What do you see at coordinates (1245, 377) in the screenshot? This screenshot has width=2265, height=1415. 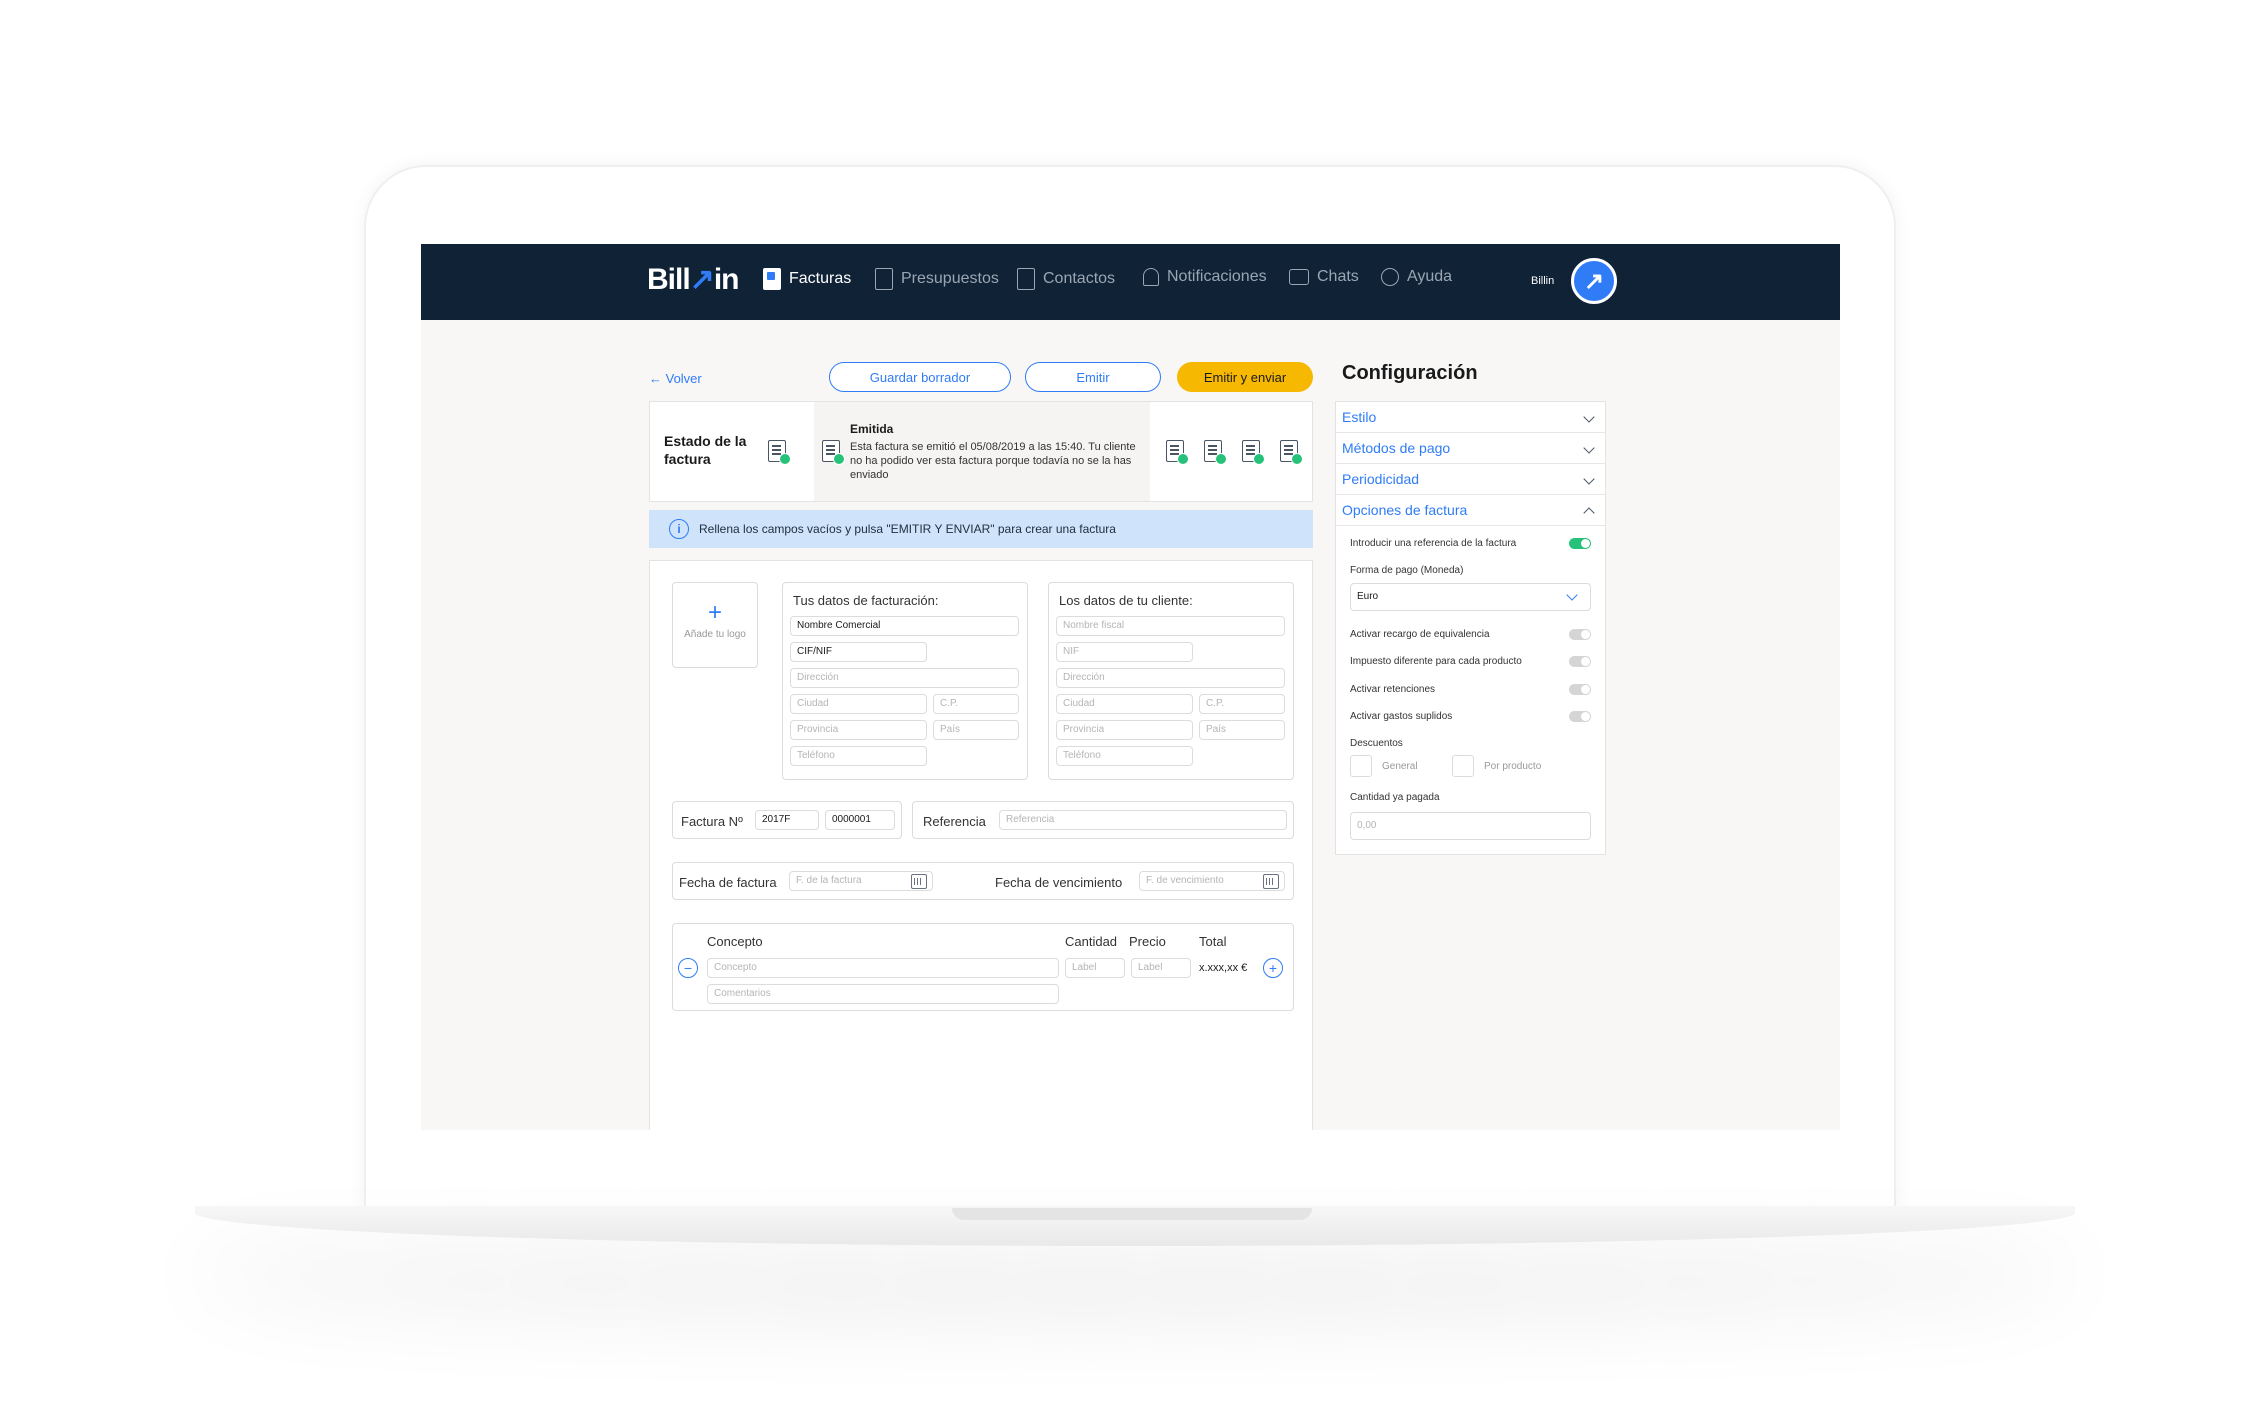 I see `emit-send-button: Emitir y enviar` at bounding box center [1245, 377].